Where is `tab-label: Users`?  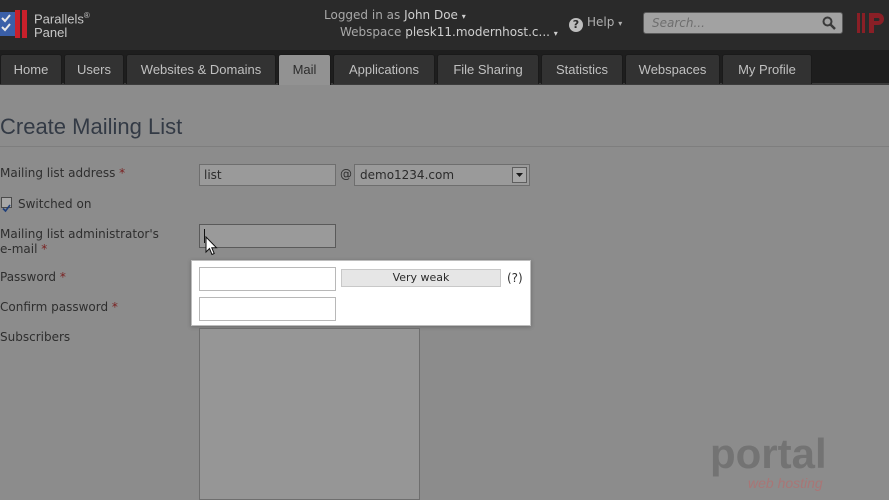
tab-label: Users is located at coordinates (94, 69).